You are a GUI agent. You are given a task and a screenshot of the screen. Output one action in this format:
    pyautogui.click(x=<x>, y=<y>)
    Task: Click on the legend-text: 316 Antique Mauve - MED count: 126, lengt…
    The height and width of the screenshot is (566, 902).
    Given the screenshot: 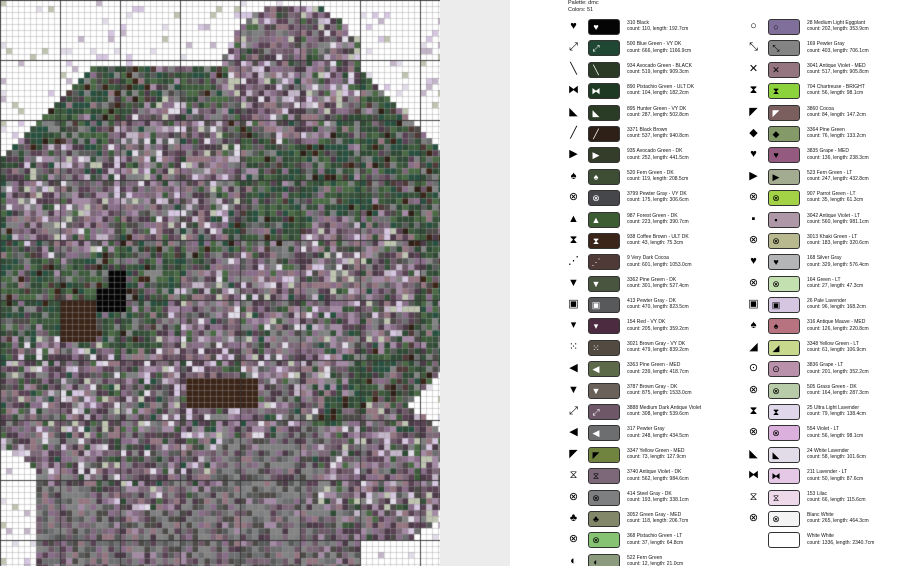 What is the action you would take?
    pyautogui.click(x=854, y=325)
    